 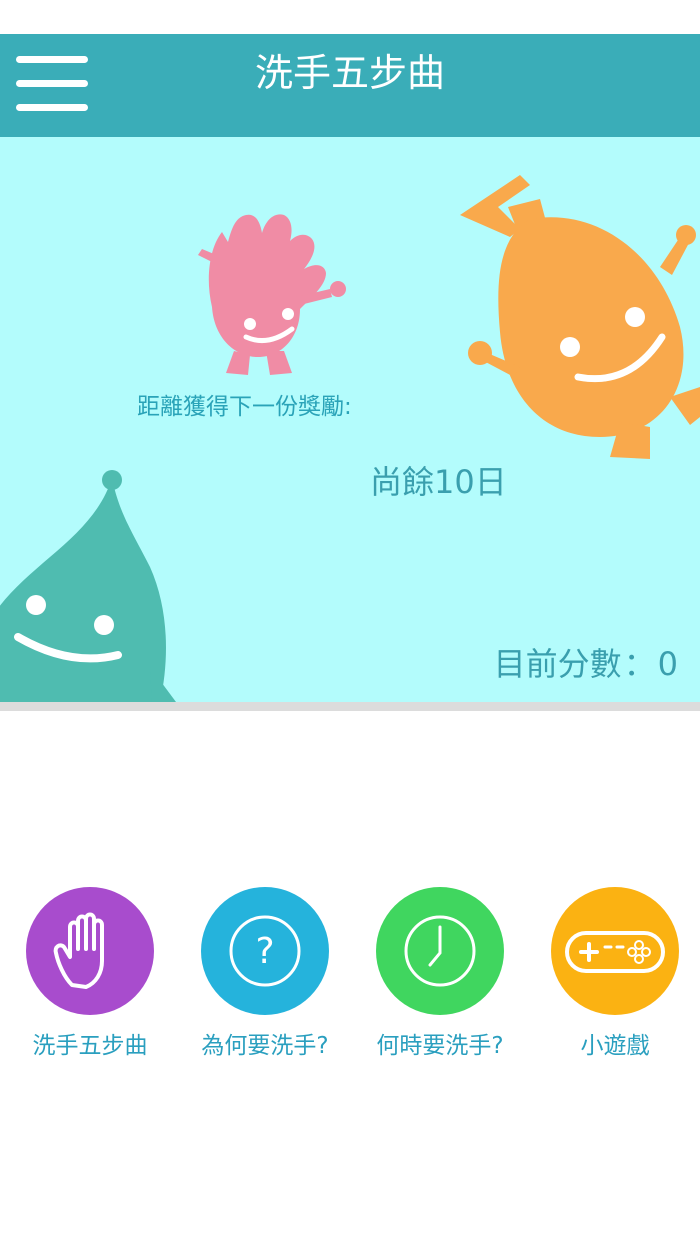 What do you see at coordinates (580, 317) in the screenshot?
I see `orange-soap-mascot` at bounding box center [580, 317].